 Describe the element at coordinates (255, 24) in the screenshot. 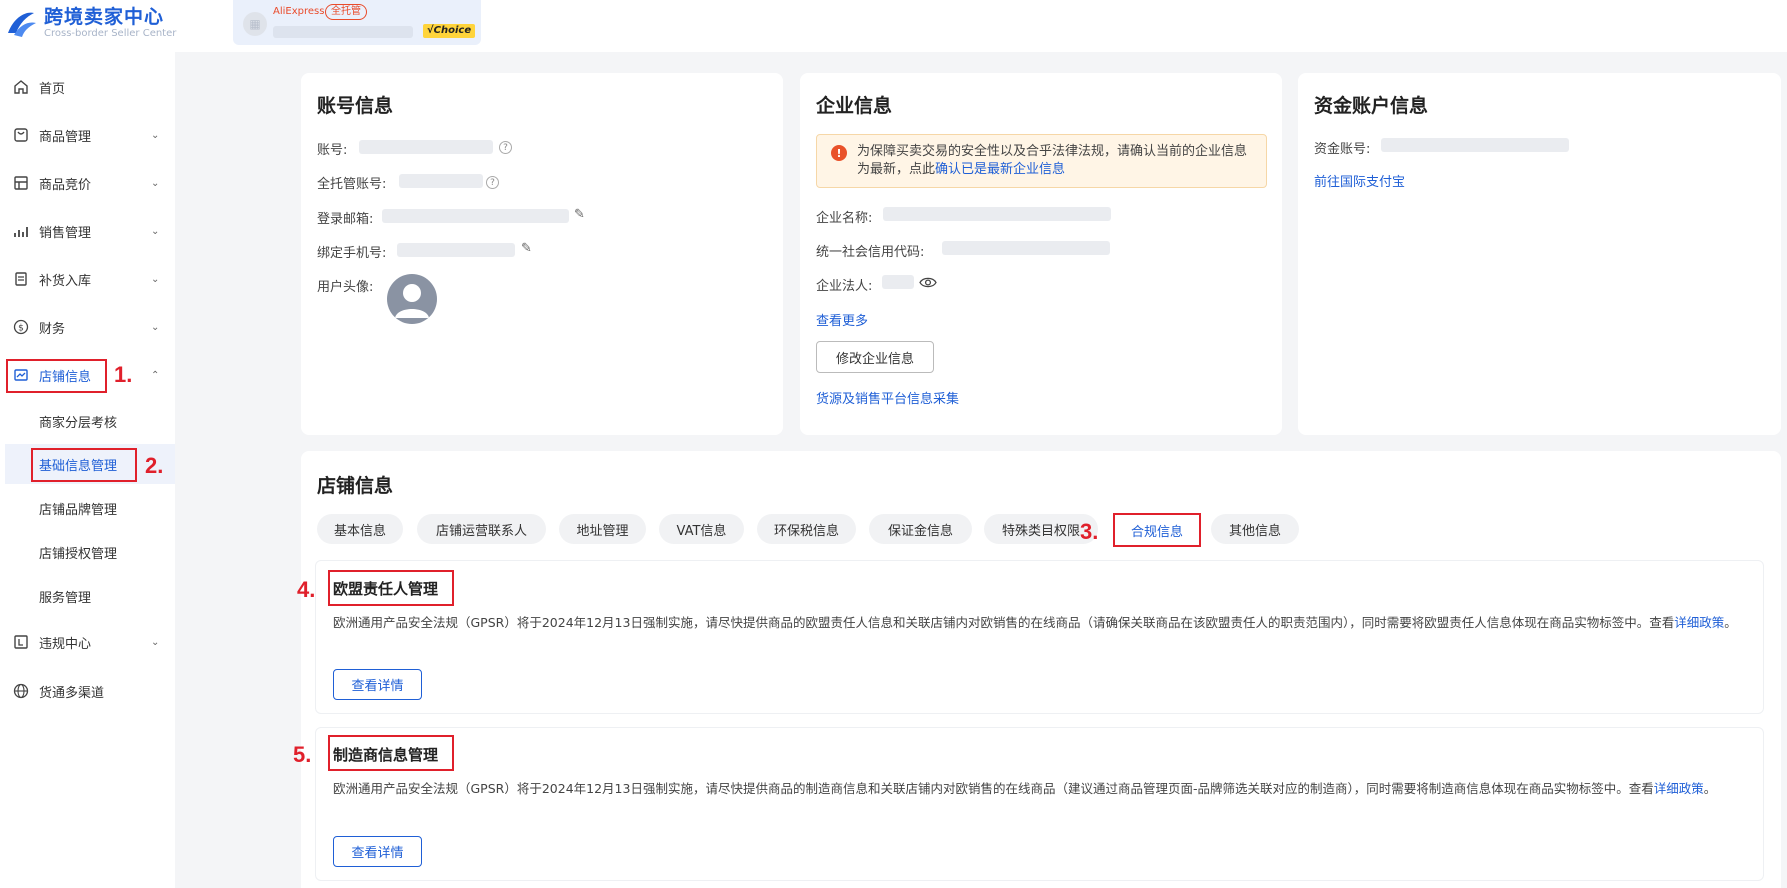

I see `store-avatar-icon: ▦` at that location.